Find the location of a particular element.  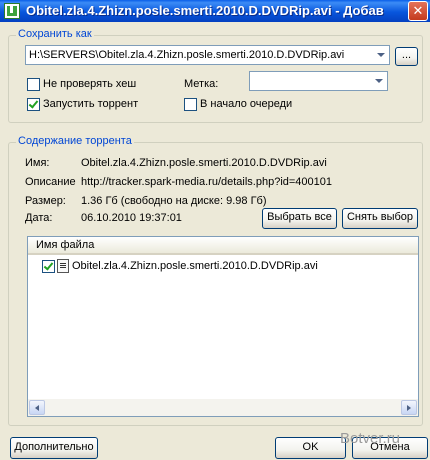

select-all-button: Выбрать все is located at coordinates (299, 218).